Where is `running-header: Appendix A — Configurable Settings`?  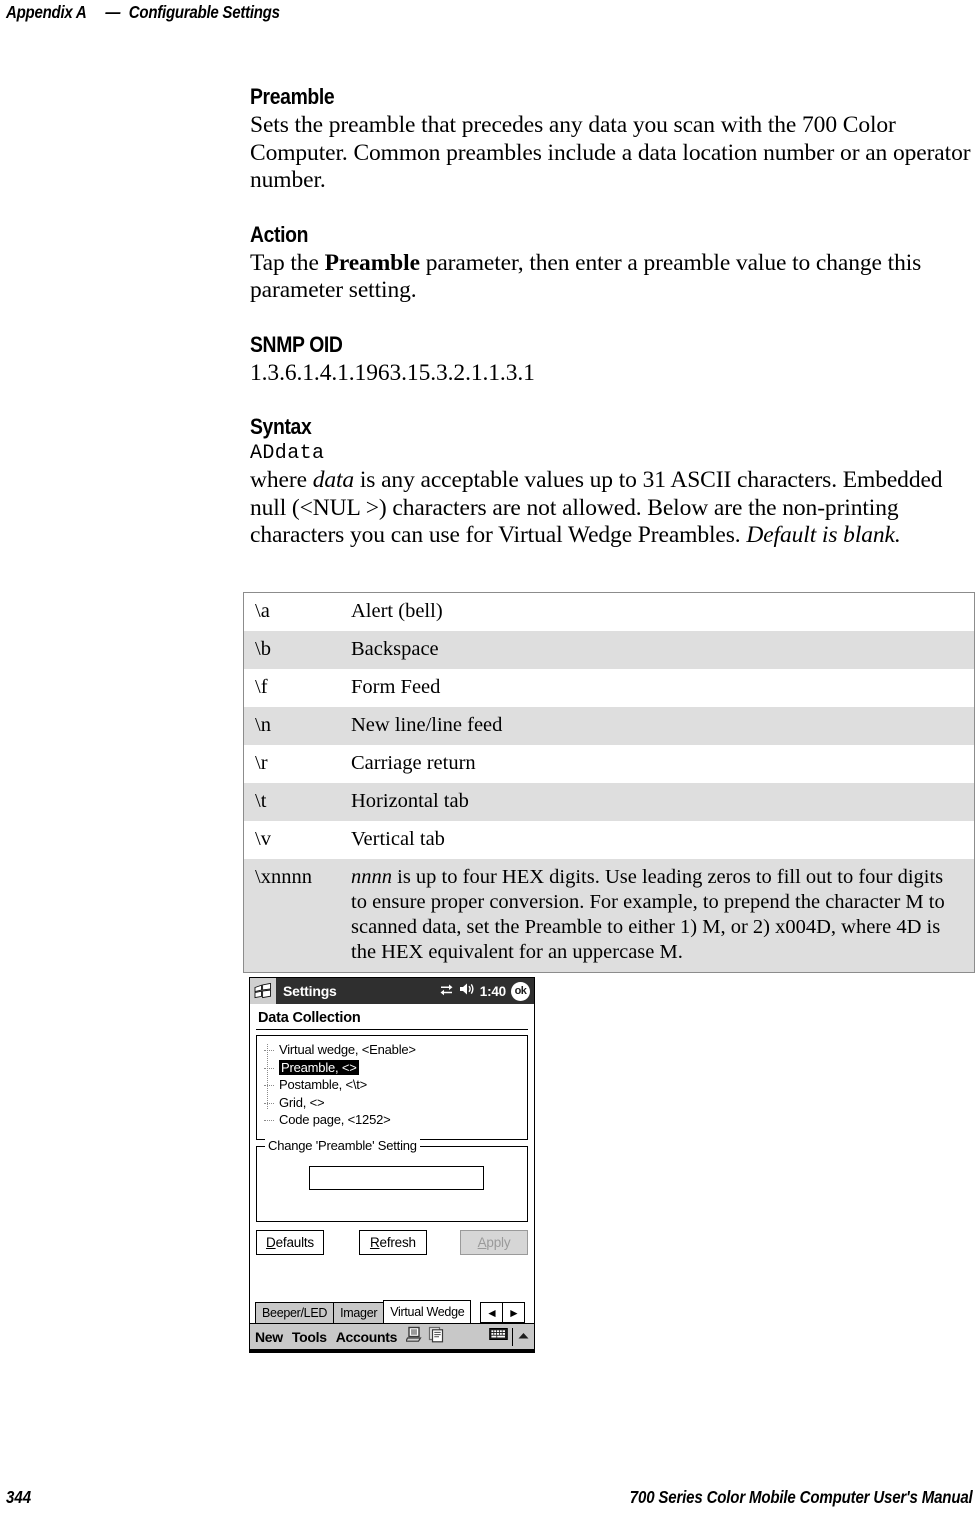 running-header: Appendix A — Configurable Settings is located at coordinates (143, 12).